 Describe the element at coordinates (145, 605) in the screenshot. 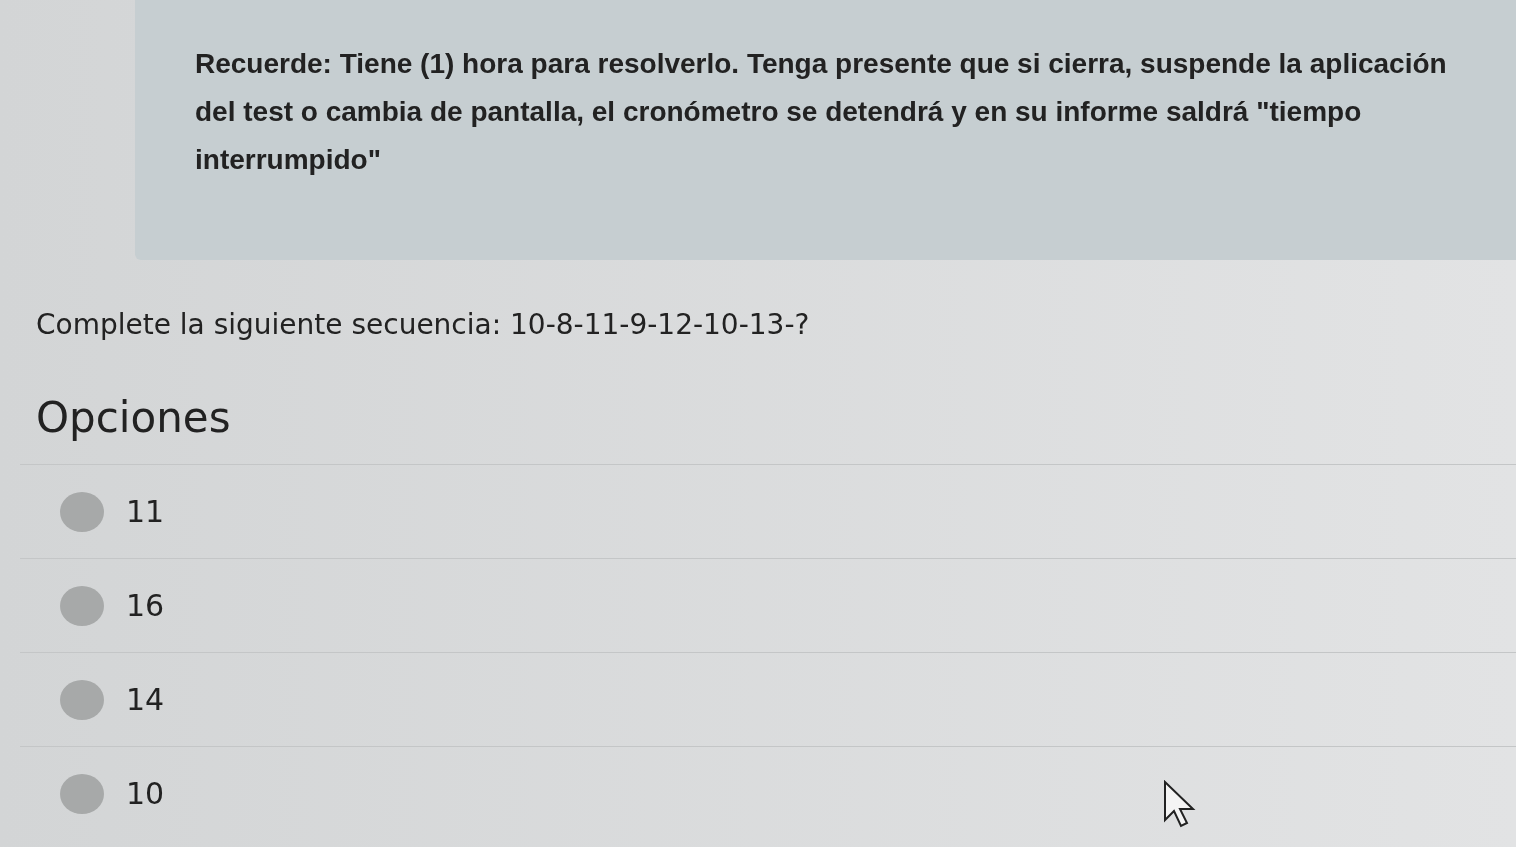

I see `option-label: 16` at that location.